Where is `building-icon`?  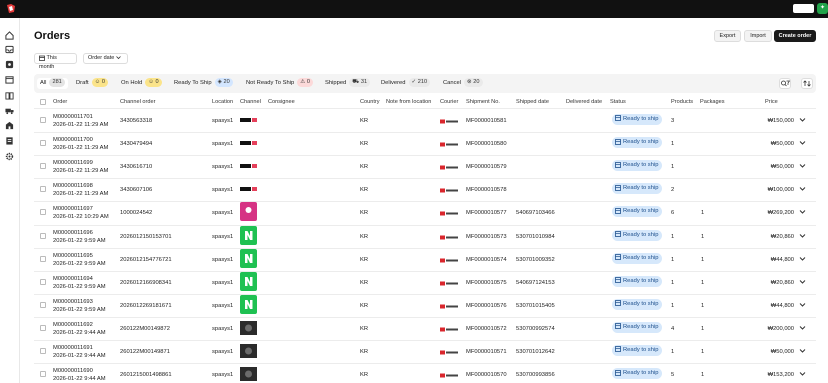 building-icon is located at coordinates (9, 125).